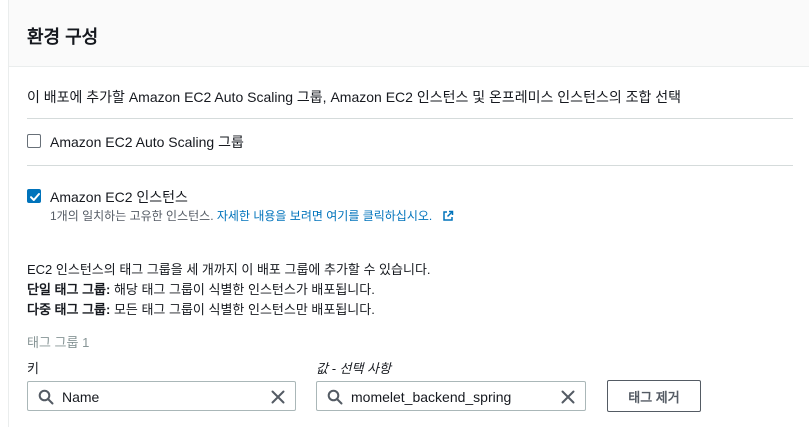 Image resolution: width=809 pixels, height=427 pixels. I want to click on details-link: 자세한 내용을 보려면 여기를 클릭하십시오., so click(324, 216).